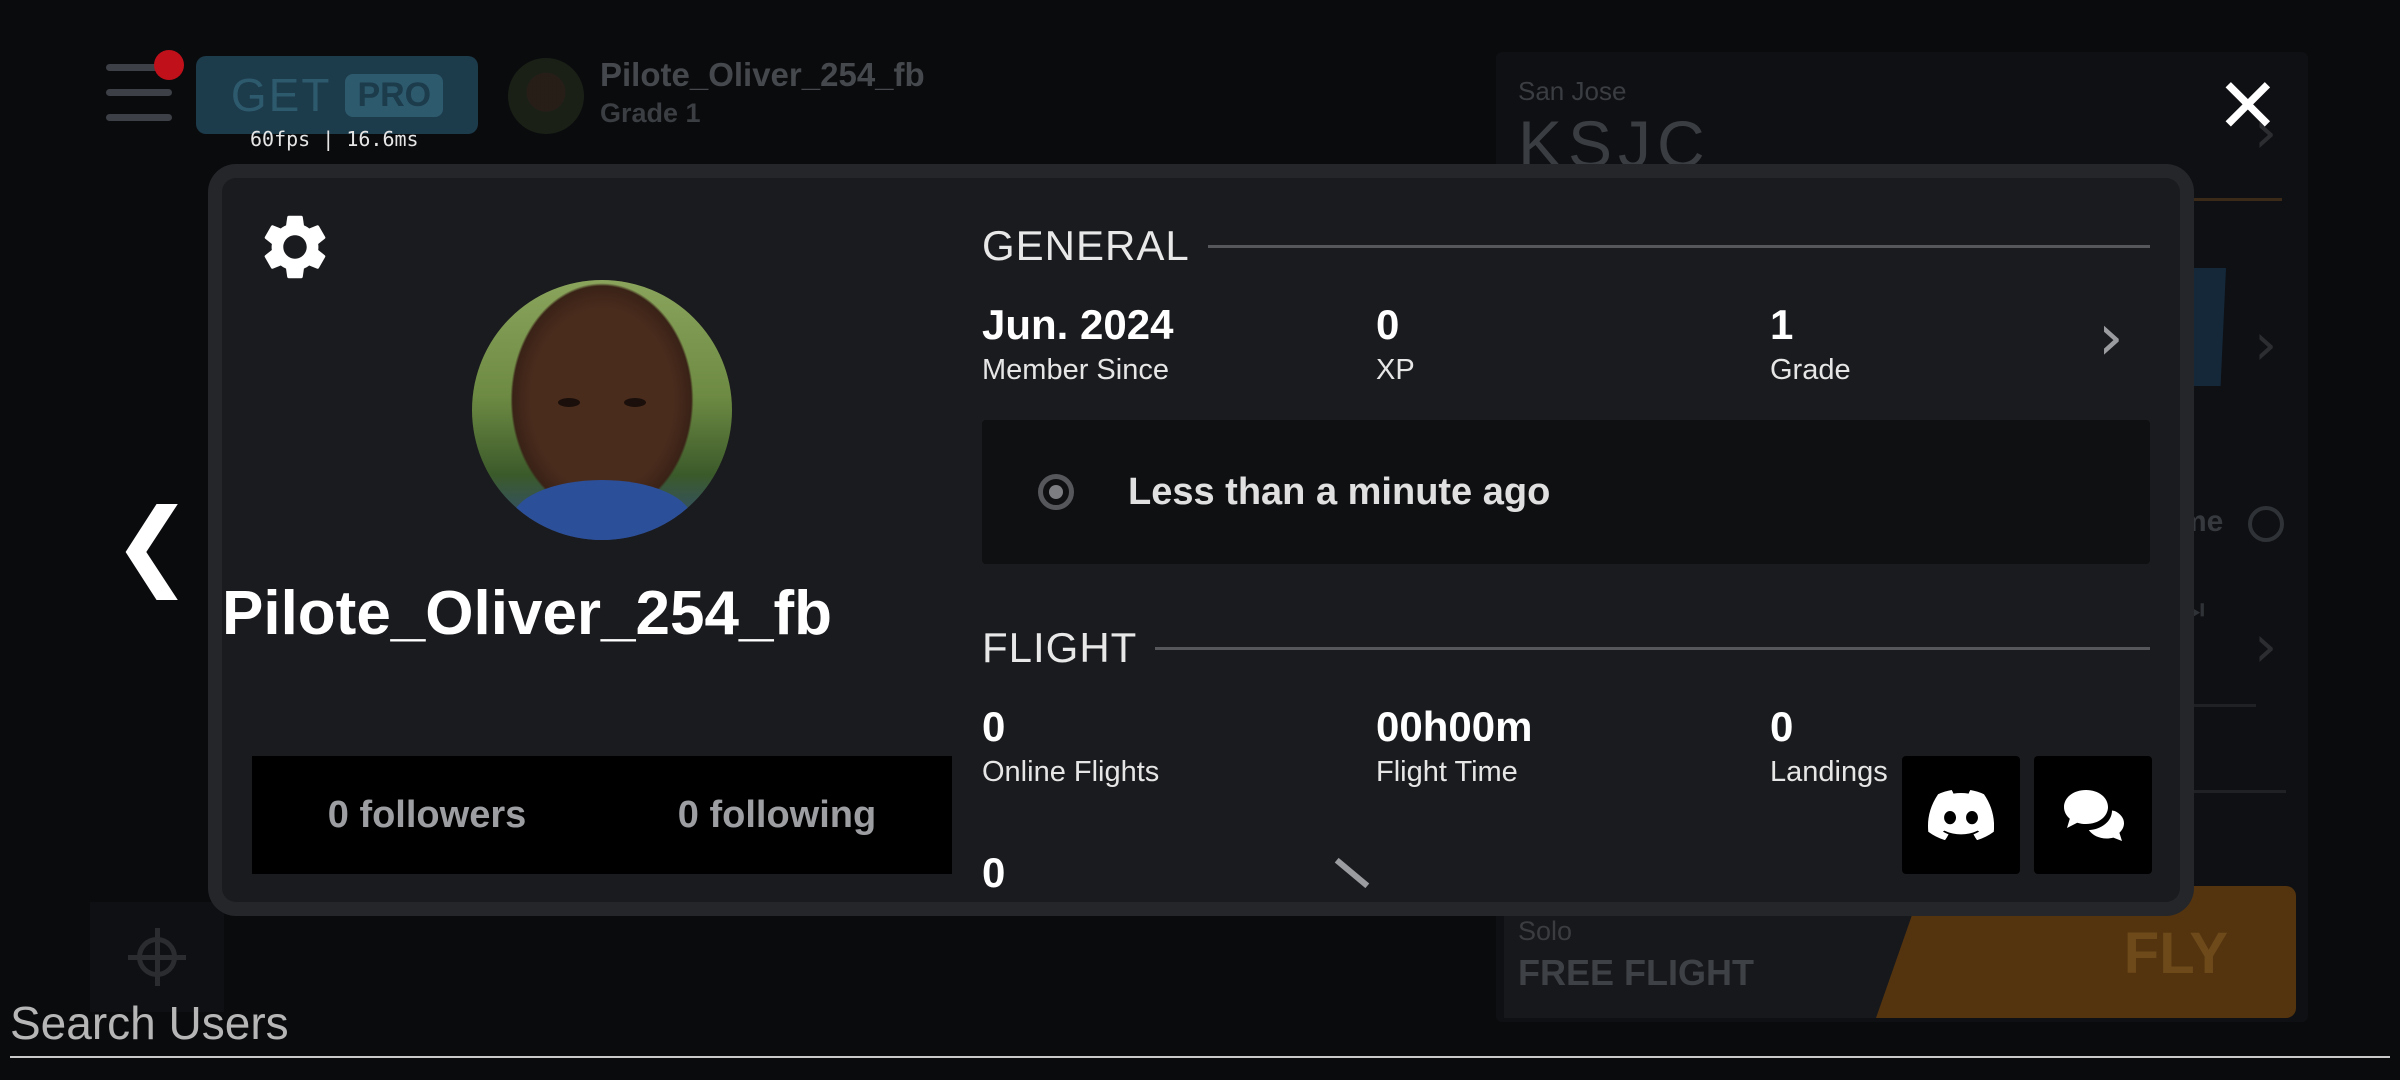  Describe the element at coordinates (1075, 370) in the screenshot. I see `stat-label: Member Since` at that location.